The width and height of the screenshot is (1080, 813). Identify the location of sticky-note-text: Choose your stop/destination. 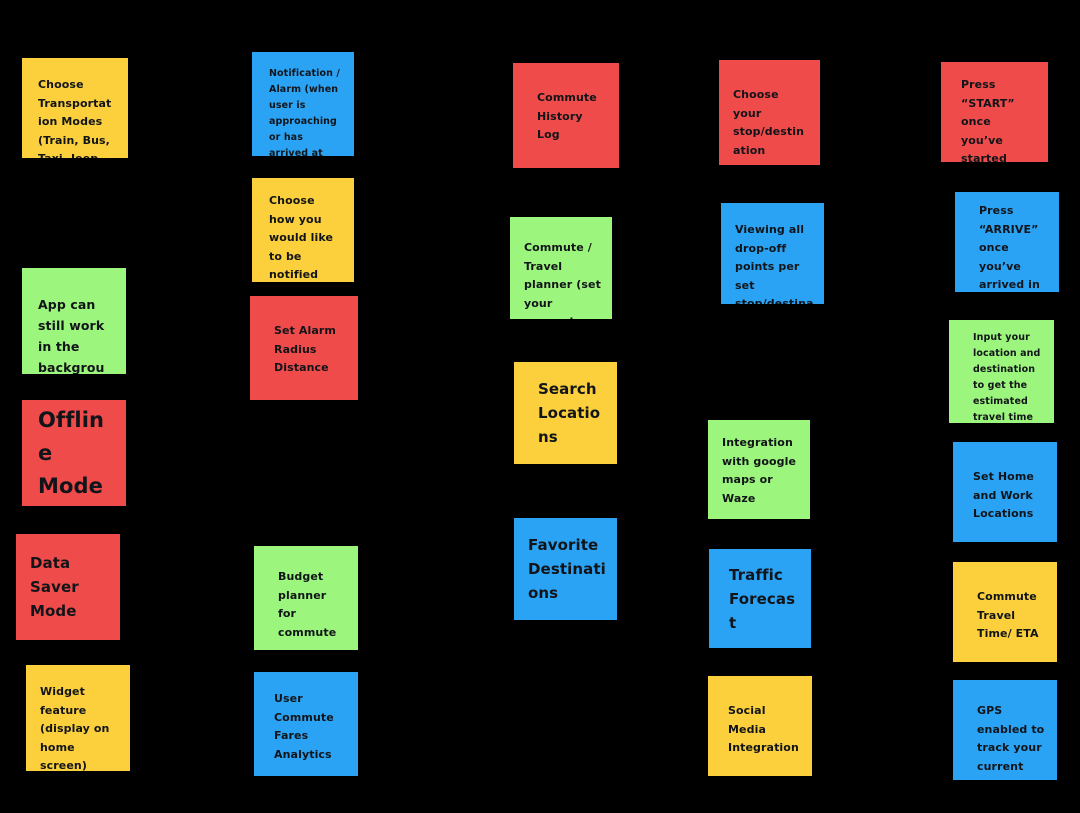
(769, 122).